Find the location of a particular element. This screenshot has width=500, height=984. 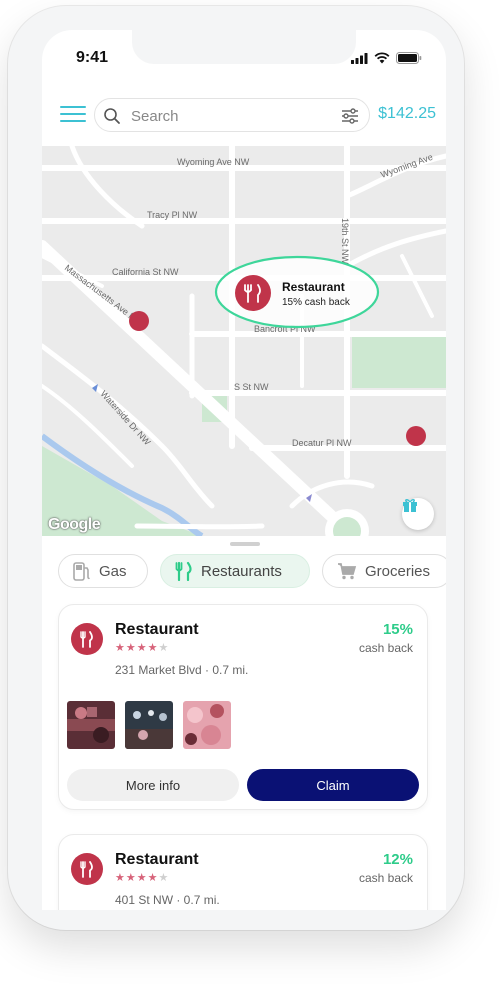

search-bar is located at coordinates (232, 115).